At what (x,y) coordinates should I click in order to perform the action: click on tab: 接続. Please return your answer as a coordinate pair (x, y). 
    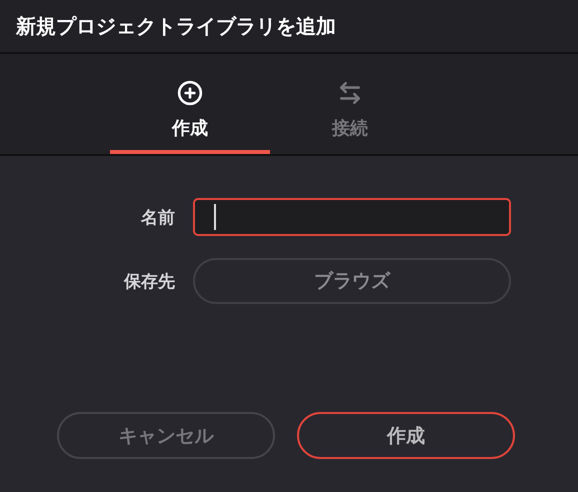
    Looking at the image, I should click on (350, 104).